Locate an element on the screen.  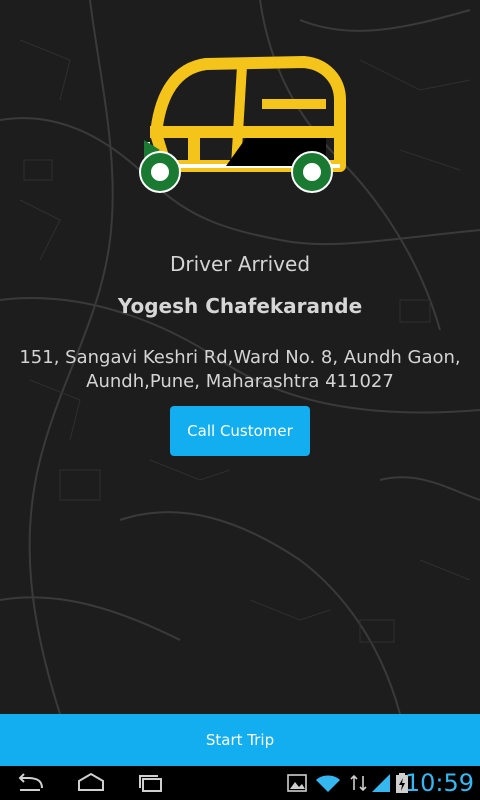
customer-name: Yogesh Chafekarande is located at coordinates (240, 306).